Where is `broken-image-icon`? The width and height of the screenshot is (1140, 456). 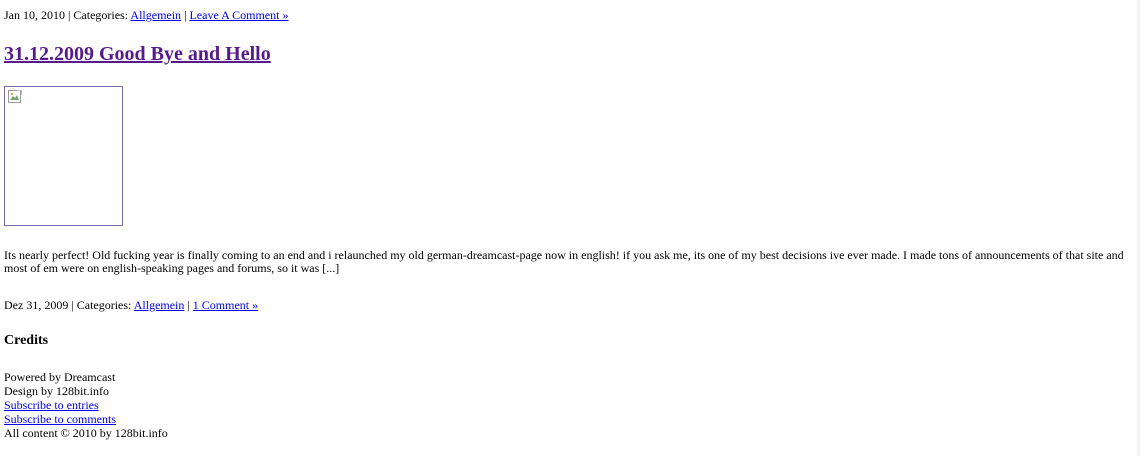 broken-image-icon is located at coordinates (15, 96).